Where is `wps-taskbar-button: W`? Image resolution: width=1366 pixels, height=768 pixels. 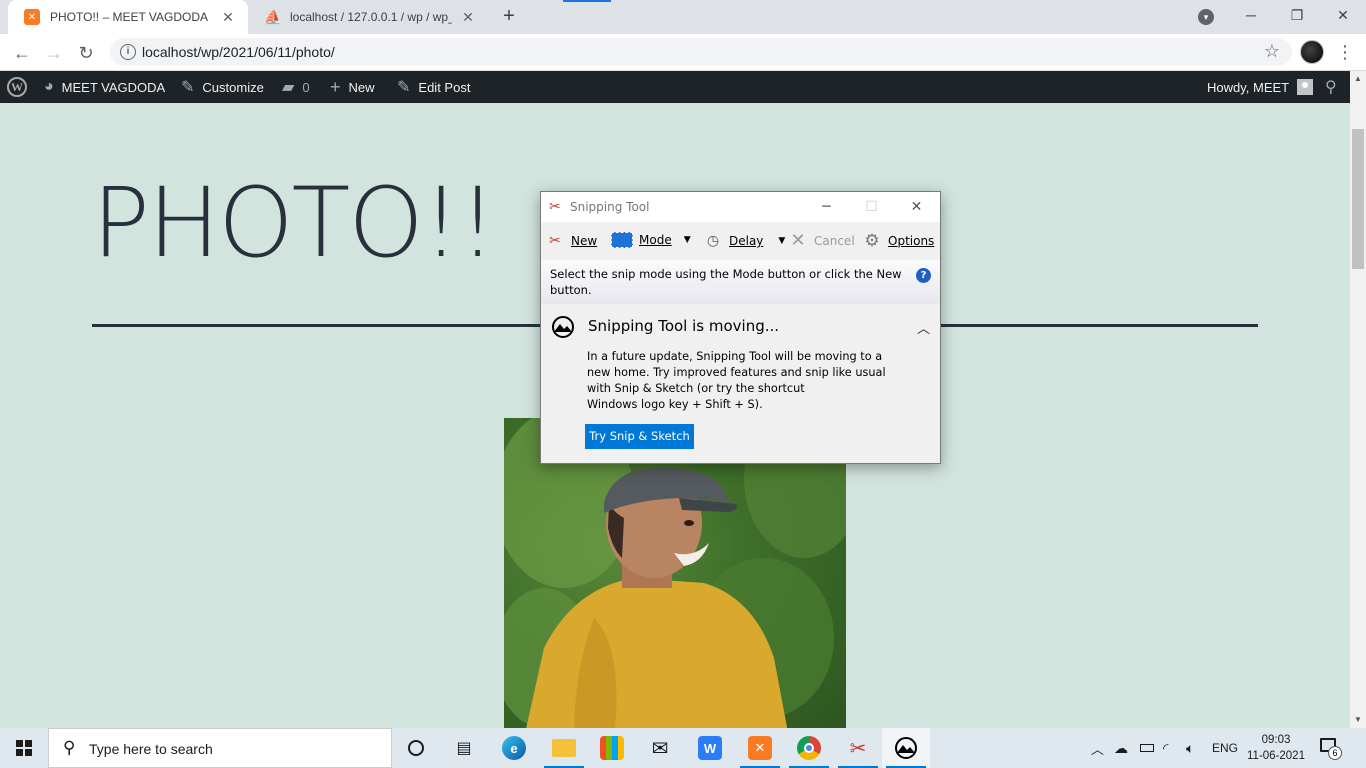 wps-taskbar-button: W is located at coordinates (710, 748).